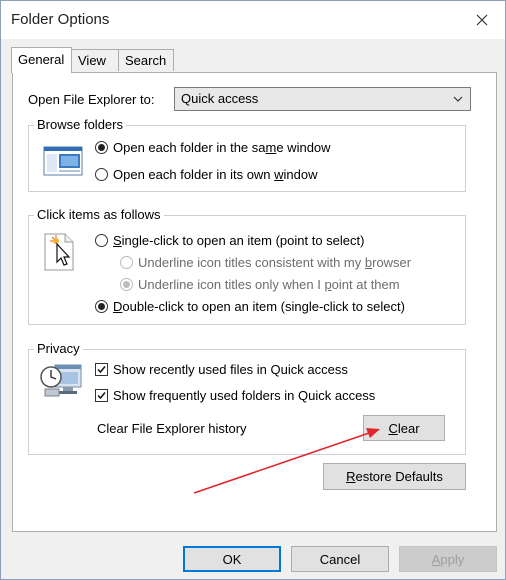 Image resolution: width=506 pixels, height=580 pixels. I want to click on radio-double-click-indicator, so click(101, 306).